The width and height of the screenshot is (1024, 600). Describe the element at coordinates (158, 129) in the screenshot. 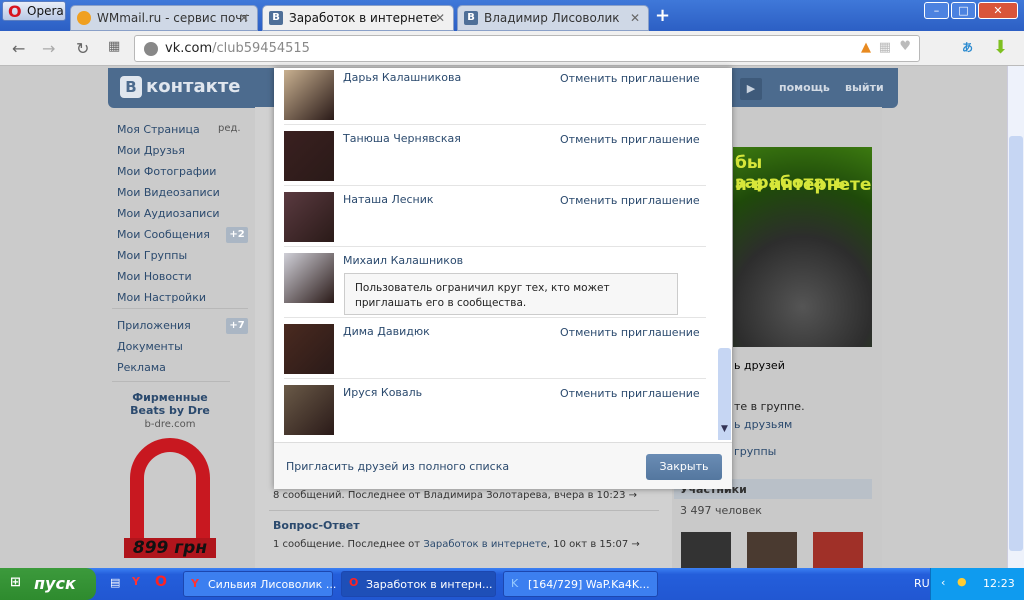

I see `menu-item: Моя Страница` at that location.